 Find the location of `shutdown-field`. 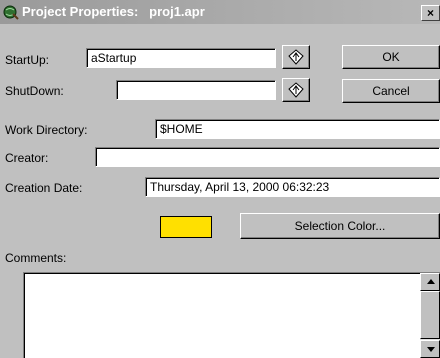

shutdown-field is located at coordinates (196, 90).